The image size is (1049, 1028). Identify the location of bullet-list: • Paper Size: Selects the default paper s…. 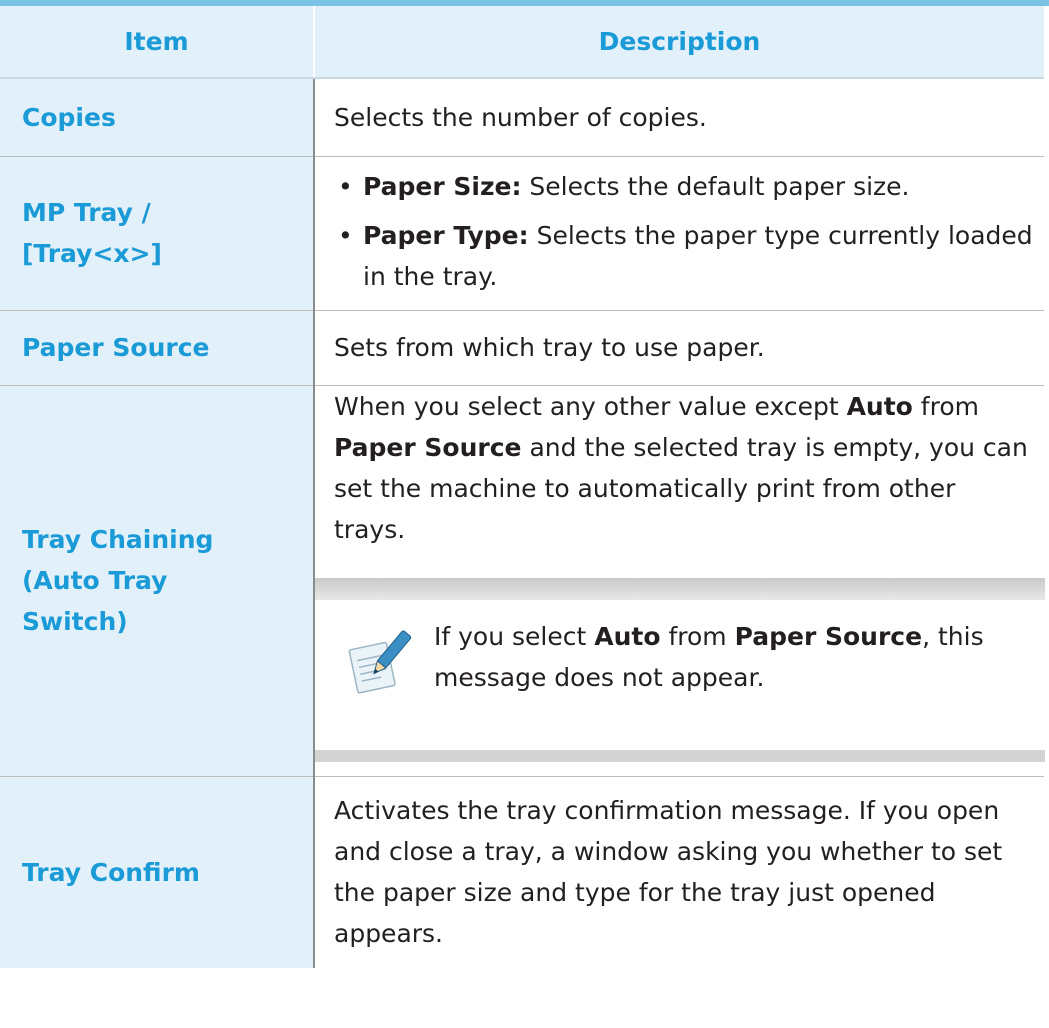
(684, 231).